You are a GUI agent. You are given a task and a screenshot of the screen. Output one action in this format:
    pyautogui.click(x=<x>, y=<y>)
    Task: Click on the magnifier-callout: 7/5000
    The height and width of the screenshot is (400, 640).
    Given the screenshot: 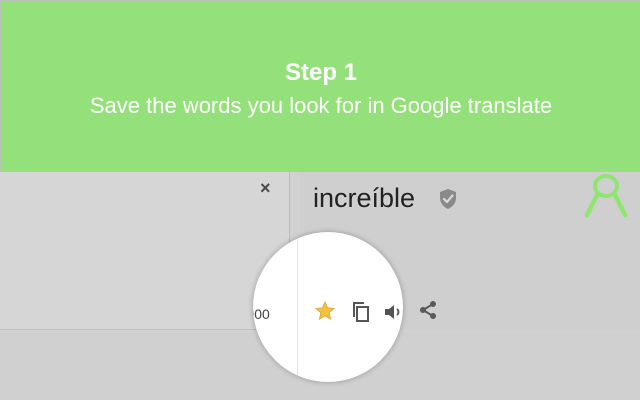 What is the action you would take?
    pyautogui.click(x=328, y=307)
    